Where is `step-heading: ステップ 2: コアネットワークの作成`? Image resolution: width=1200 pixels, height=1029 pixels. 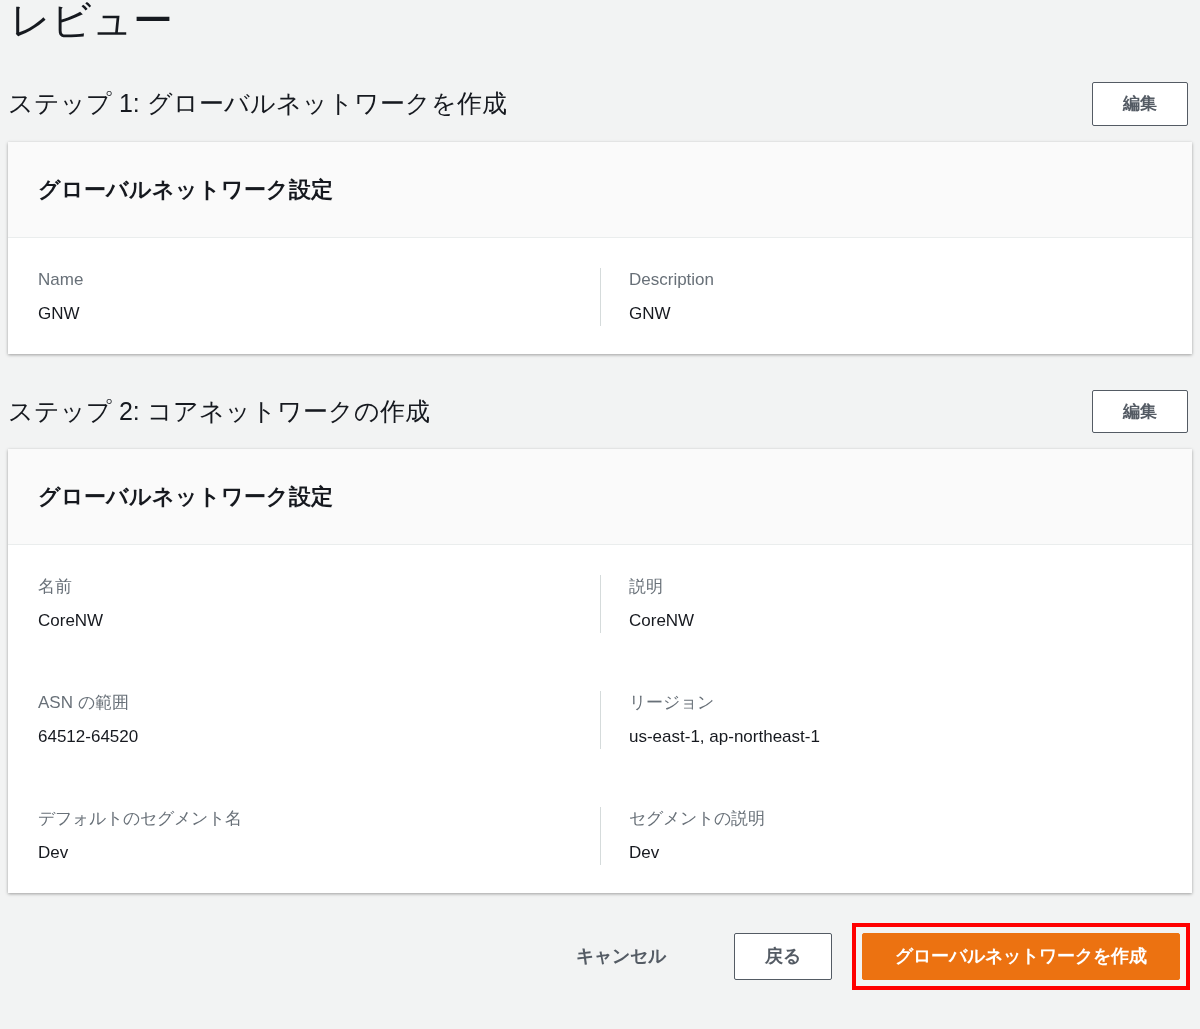 step-heading: ステップ 2: コアネットワークの作成 is located at coordinates (219, 411).